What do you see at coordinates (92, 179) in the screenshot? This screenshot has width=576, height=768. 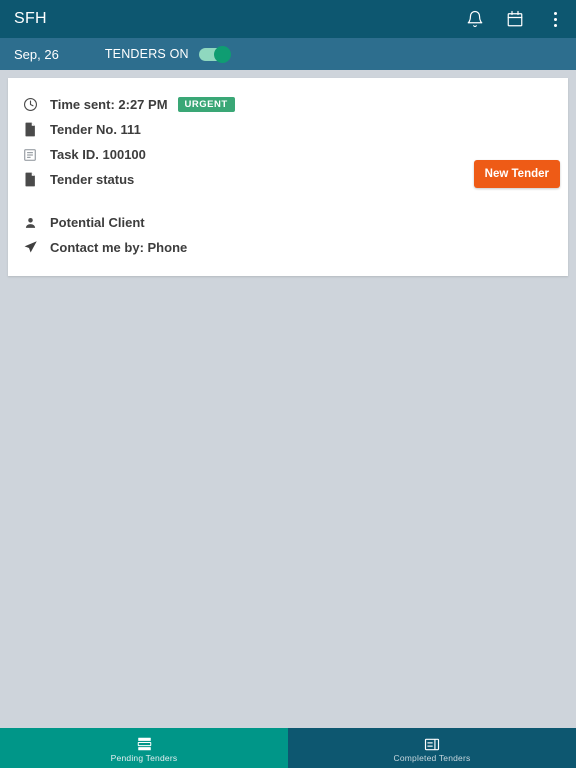 I see `tender-status-text: Tender status` at bounding box center [92, 179].